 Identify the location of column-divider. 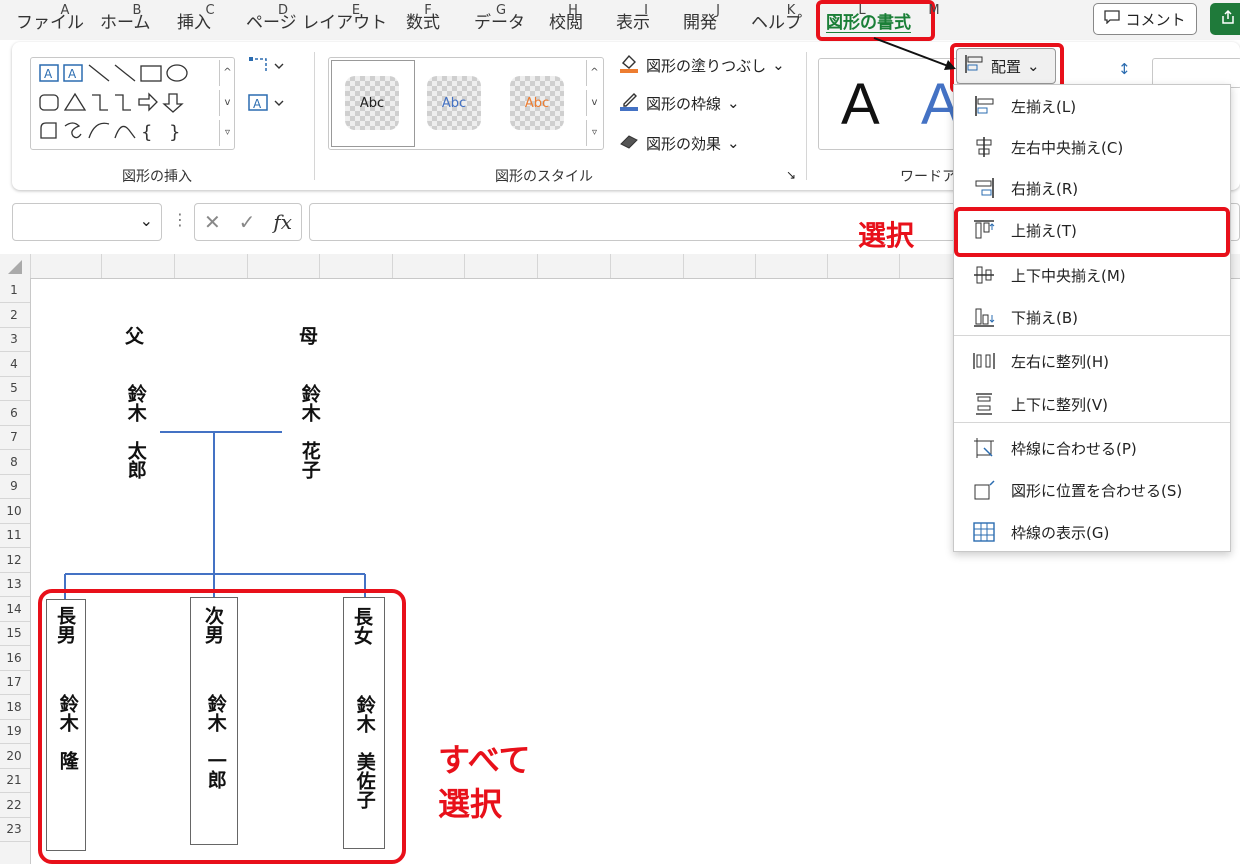
(30, 266).